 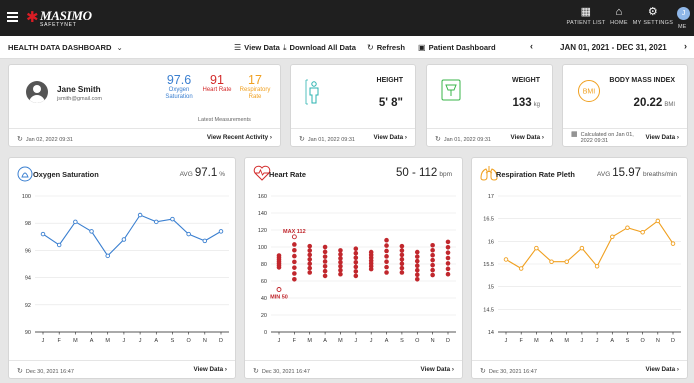 I want to click on bmi-view-data-link: View Data ›, so click(x=663, y=137).